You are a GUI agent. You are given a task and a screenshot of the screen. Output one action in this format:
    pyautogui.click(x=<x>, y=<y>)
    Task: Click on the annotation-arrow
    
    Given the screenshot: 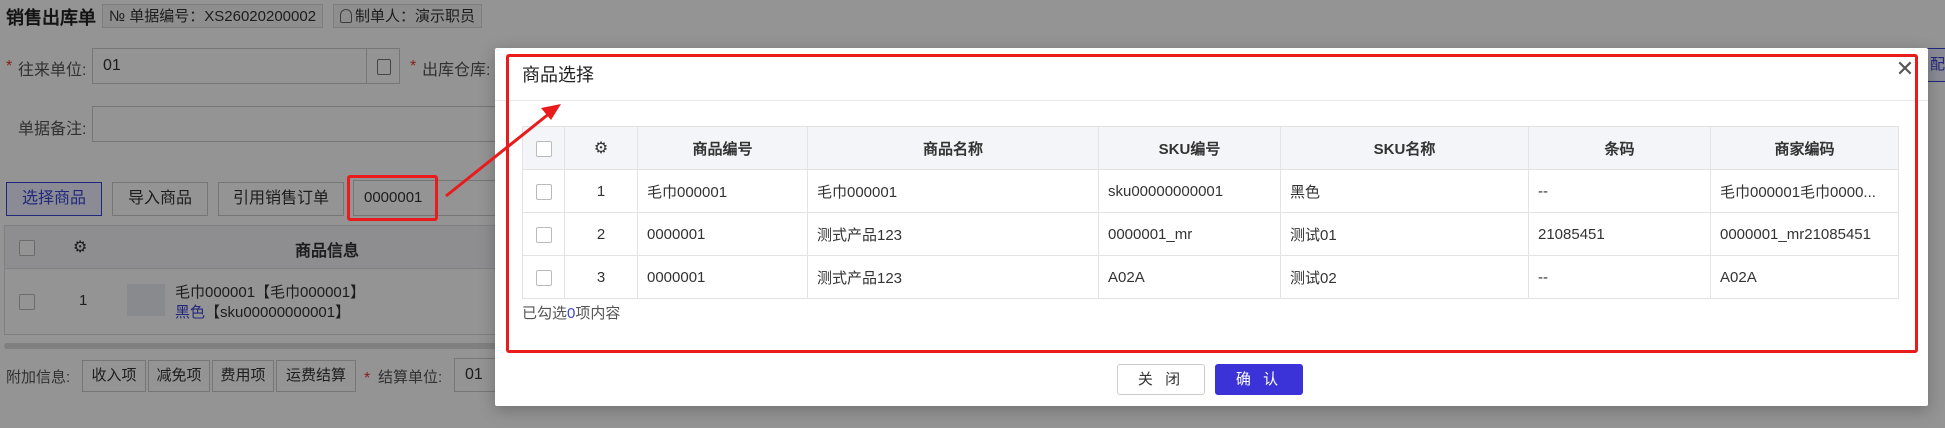 What is the action you would take?
    pyautogui.click(x=503, y=151)
    